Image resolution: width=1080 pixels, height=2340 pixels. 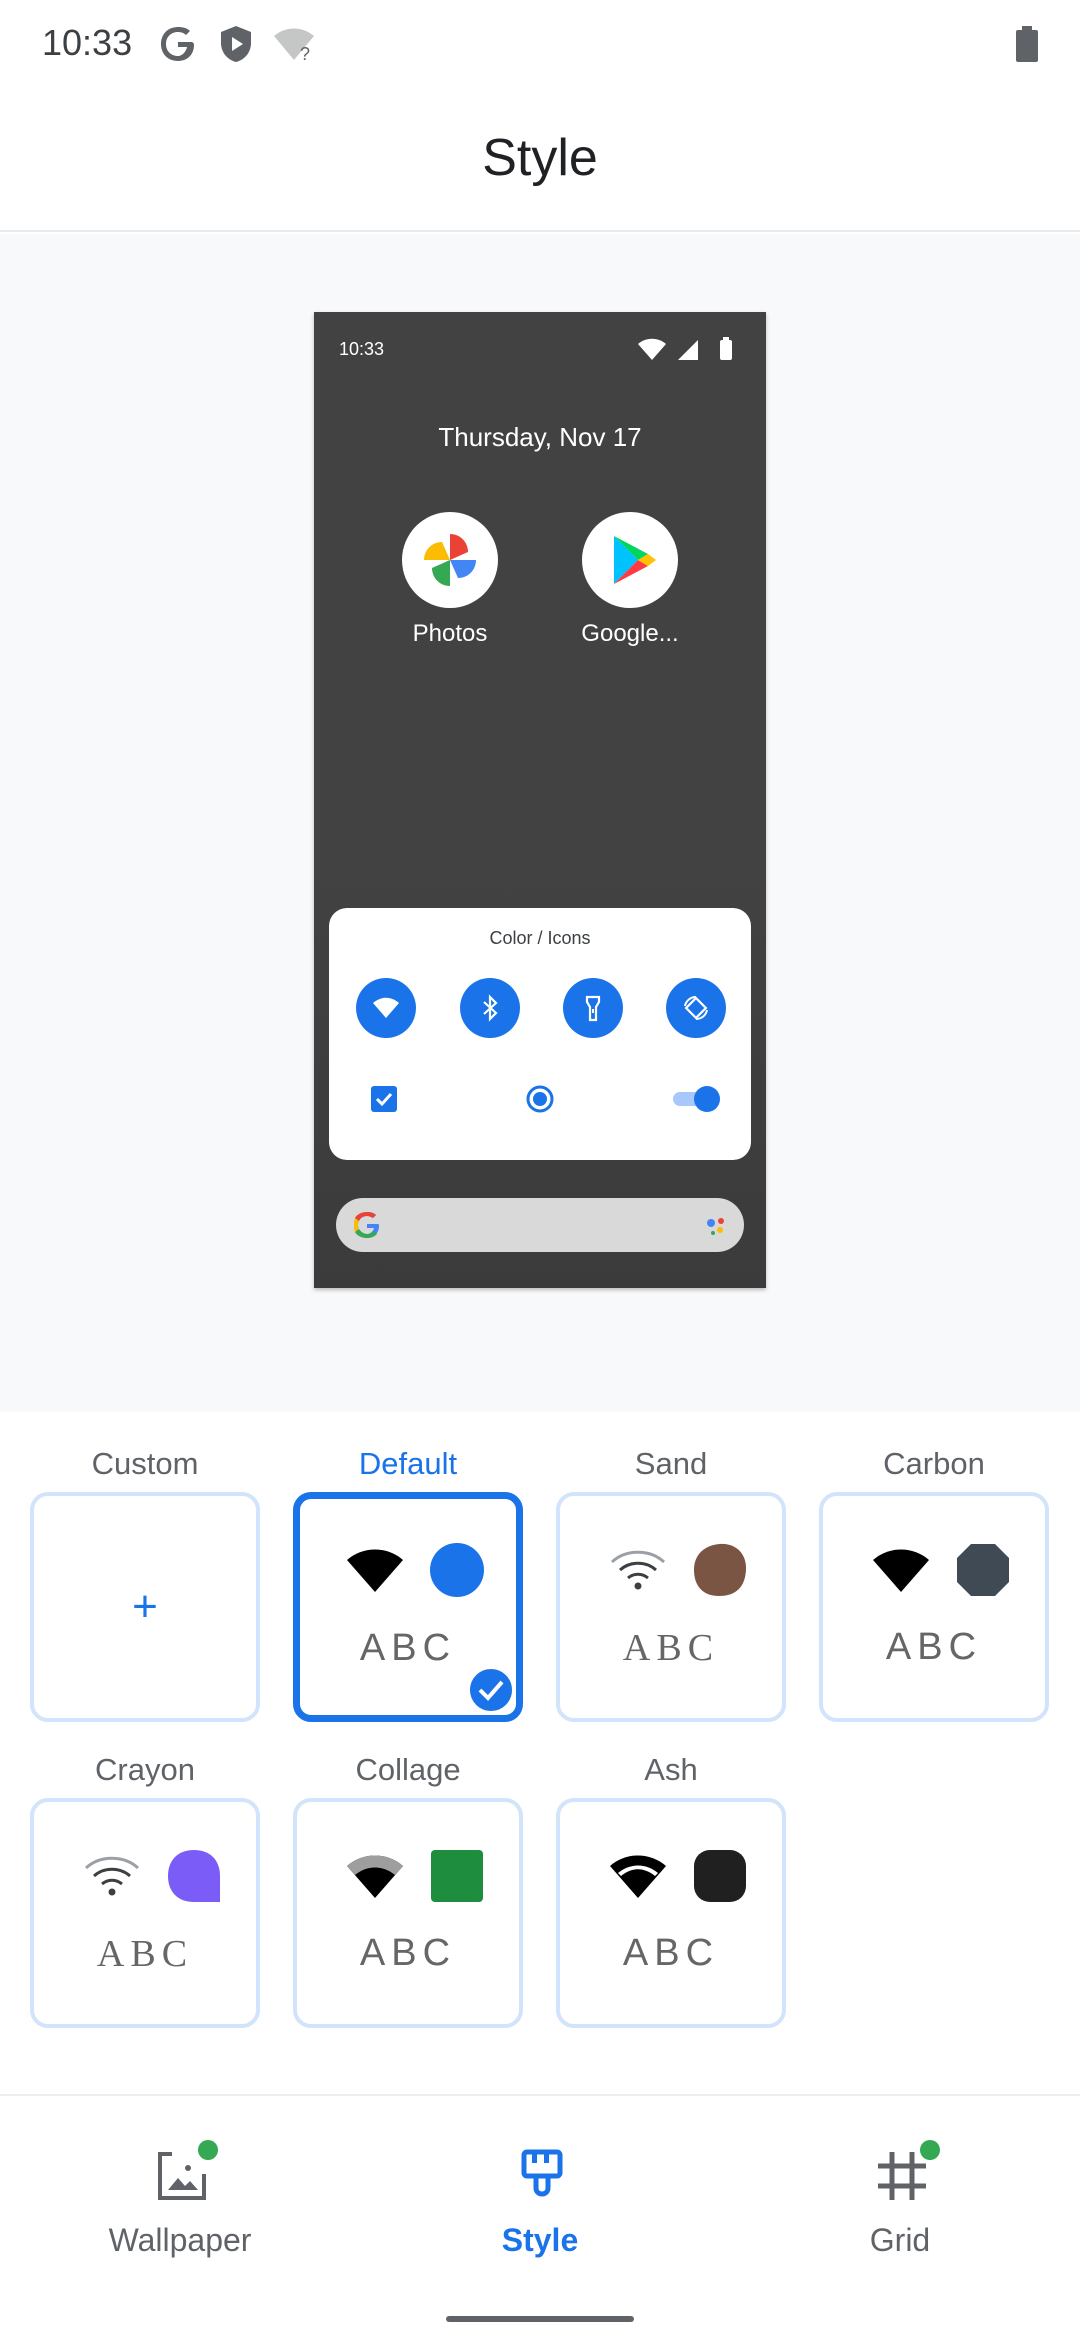 I want to click on quick-settings-card: Color / Icons, so click(x=540, y=1034).